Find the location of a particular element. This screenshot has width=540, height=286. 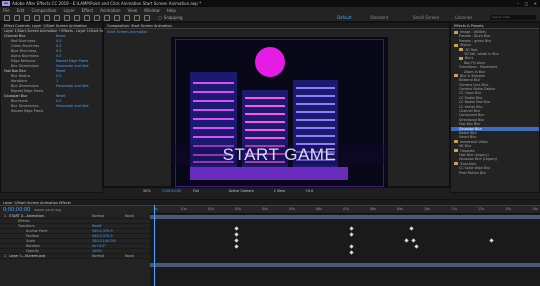

effect-label: Fast Blur (Legacy) is located at coordinates (474, 154).